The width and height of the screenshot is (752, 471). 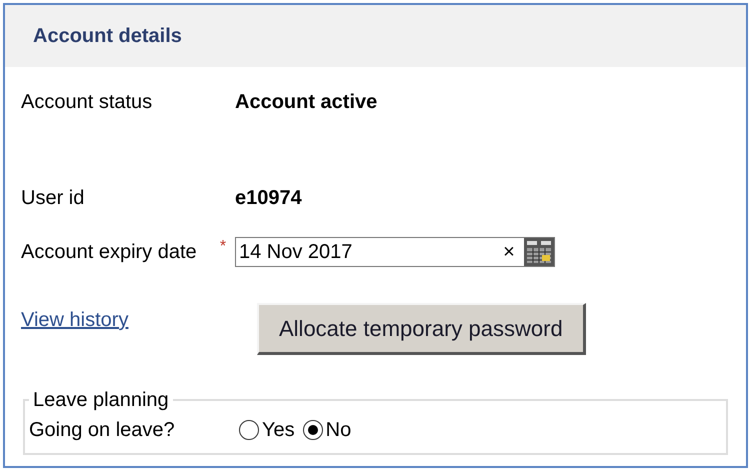 What do you see at coordinates (395, 252) in the screenshot?
I see `date-field: 14 Nov 2017 ×` at bounding box center [395, 252].